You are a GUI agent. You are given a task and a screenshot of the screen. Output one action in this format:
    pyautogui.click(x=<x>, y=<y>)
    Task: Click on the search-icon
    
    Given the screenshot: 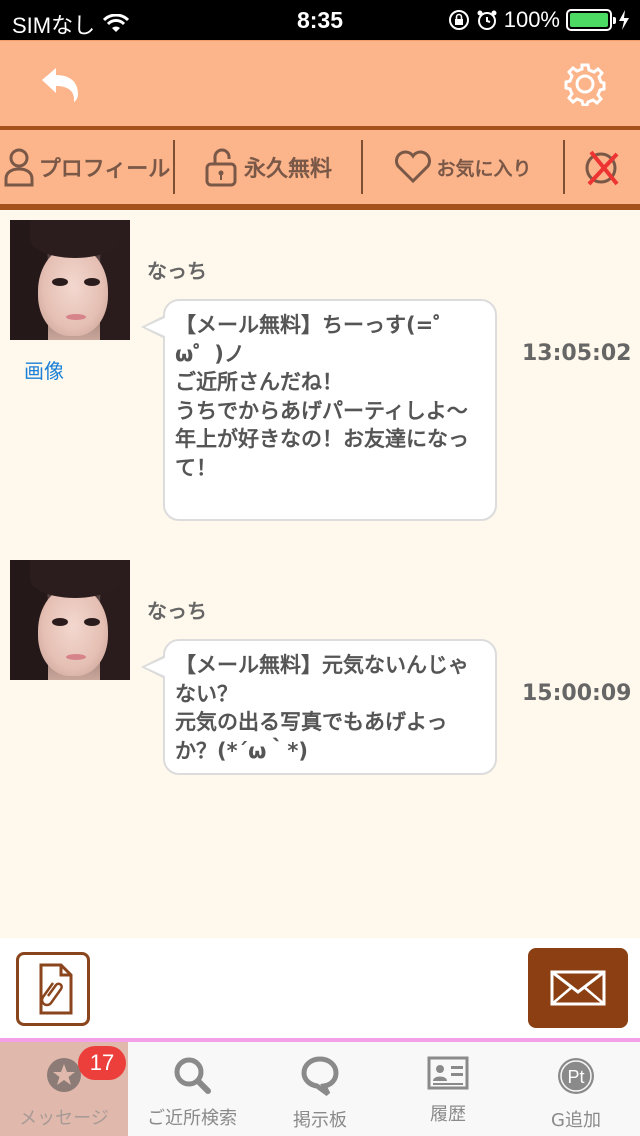 What is the action you would take?
    pyautogui.click(x=192, y=1075)
    